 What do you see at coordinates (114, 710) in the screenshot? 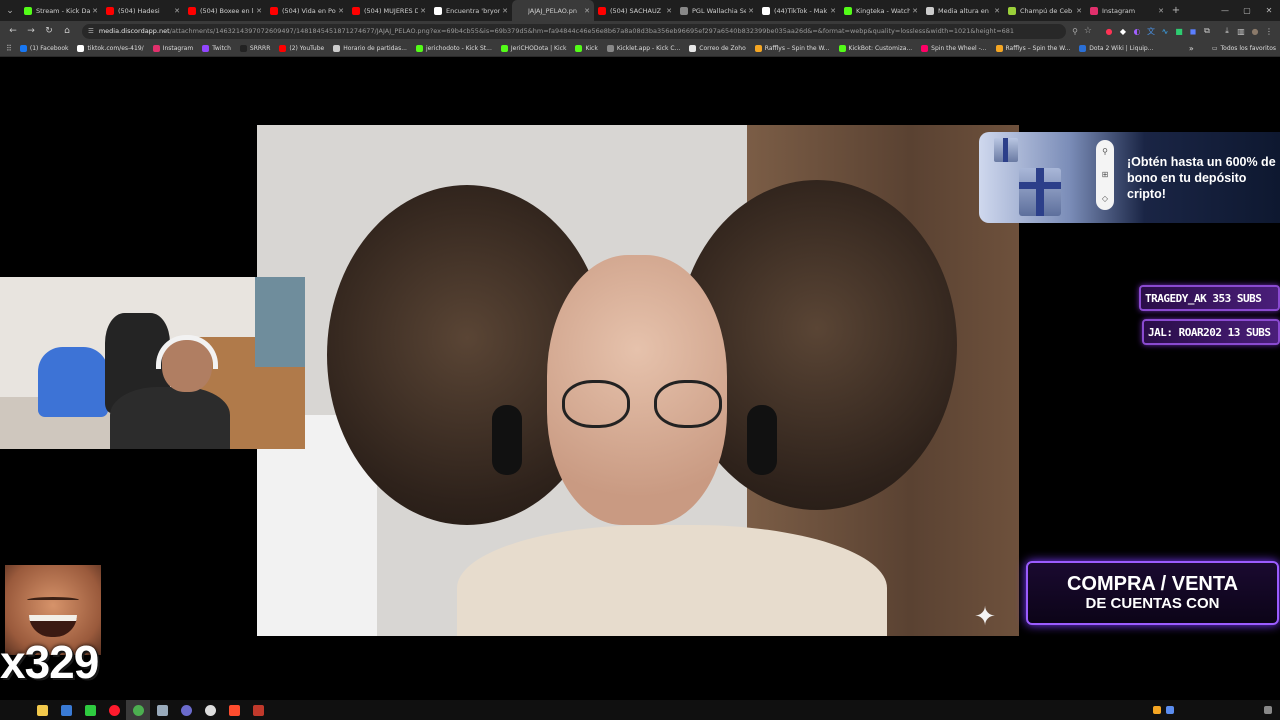
I see `opera-icon` at bounding box center [114, 710].